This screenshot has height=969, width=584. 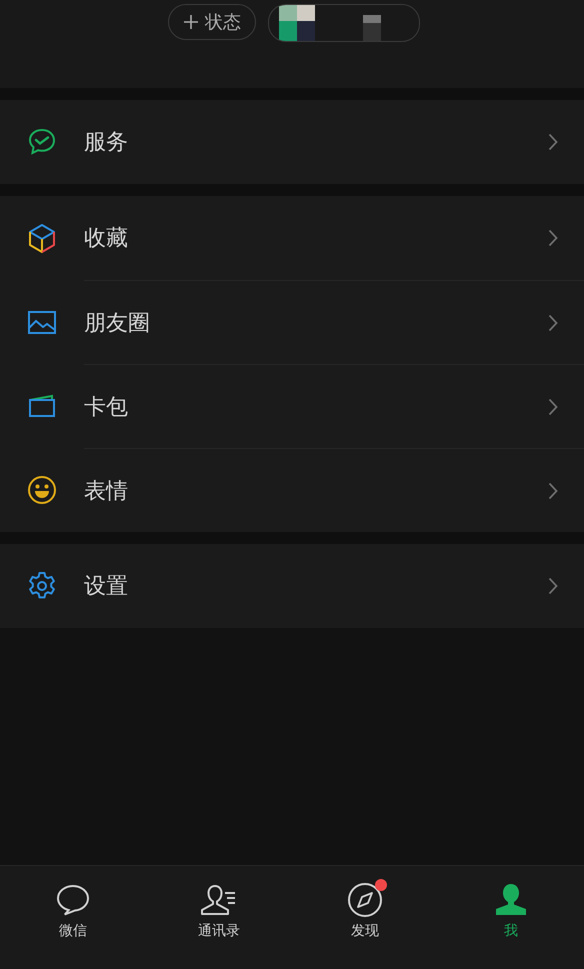 I want to click on menu-item: 服务, so click(x=292, y=142).